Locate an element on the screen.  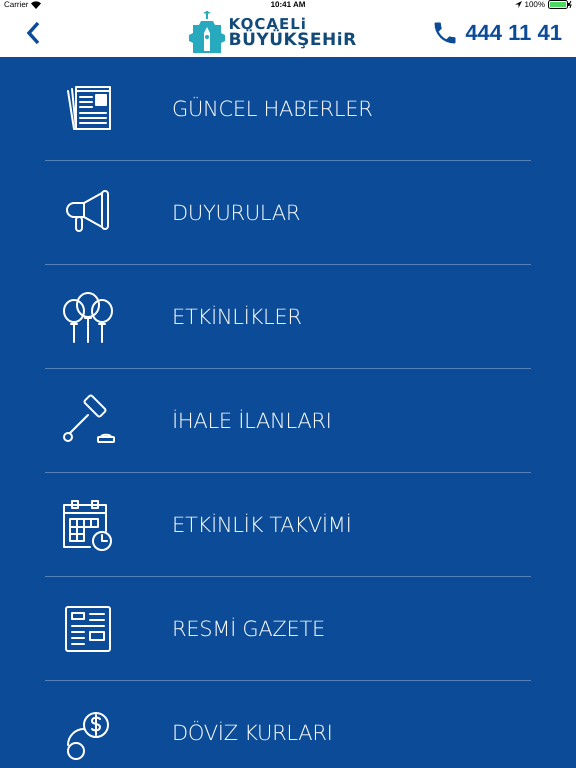
menu-item: RESMİ GAZETE is located at coordinates (288, 629).